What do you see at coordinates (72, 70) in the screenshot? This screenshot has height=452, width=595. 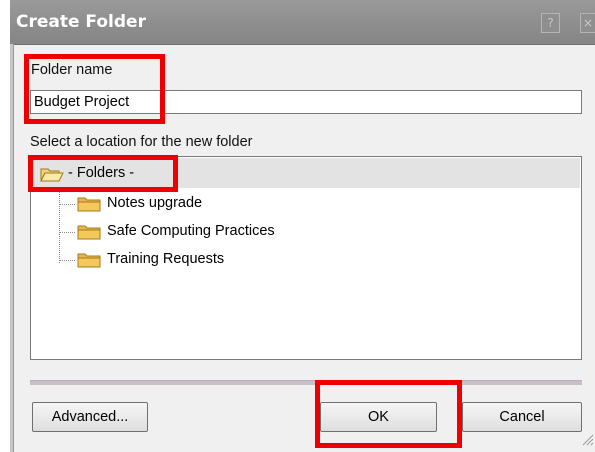 I see `folder-name-label: Folder name` at bounding box center [72, 70].